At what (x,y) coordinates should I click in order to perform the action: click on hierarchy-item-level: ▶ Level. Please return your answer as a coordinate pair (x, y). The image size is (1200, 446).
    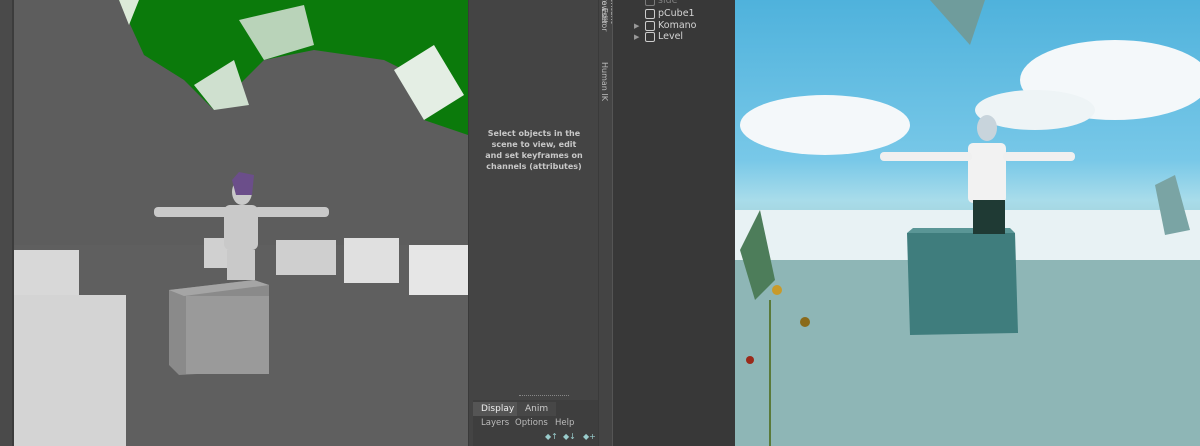
    Looking at the image, I should click on (658, 36).